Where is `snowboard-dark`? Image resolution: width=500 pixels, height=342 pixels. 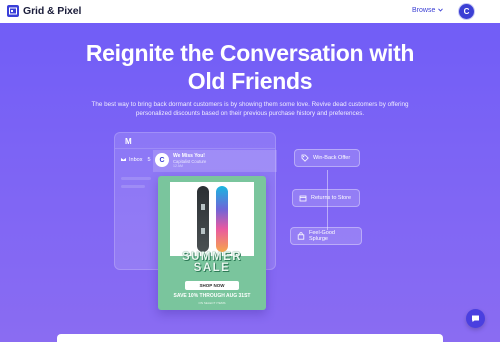
snowboard-dark is located at coordinates (203, 219).